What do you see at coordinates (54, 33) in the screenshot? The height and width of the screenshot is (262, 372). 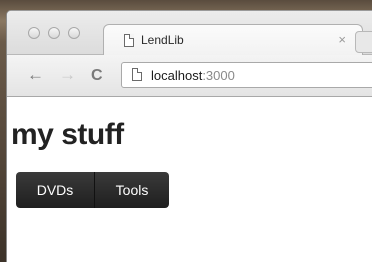 I see `minimize-window-icon` at bounding box center [54, 33].